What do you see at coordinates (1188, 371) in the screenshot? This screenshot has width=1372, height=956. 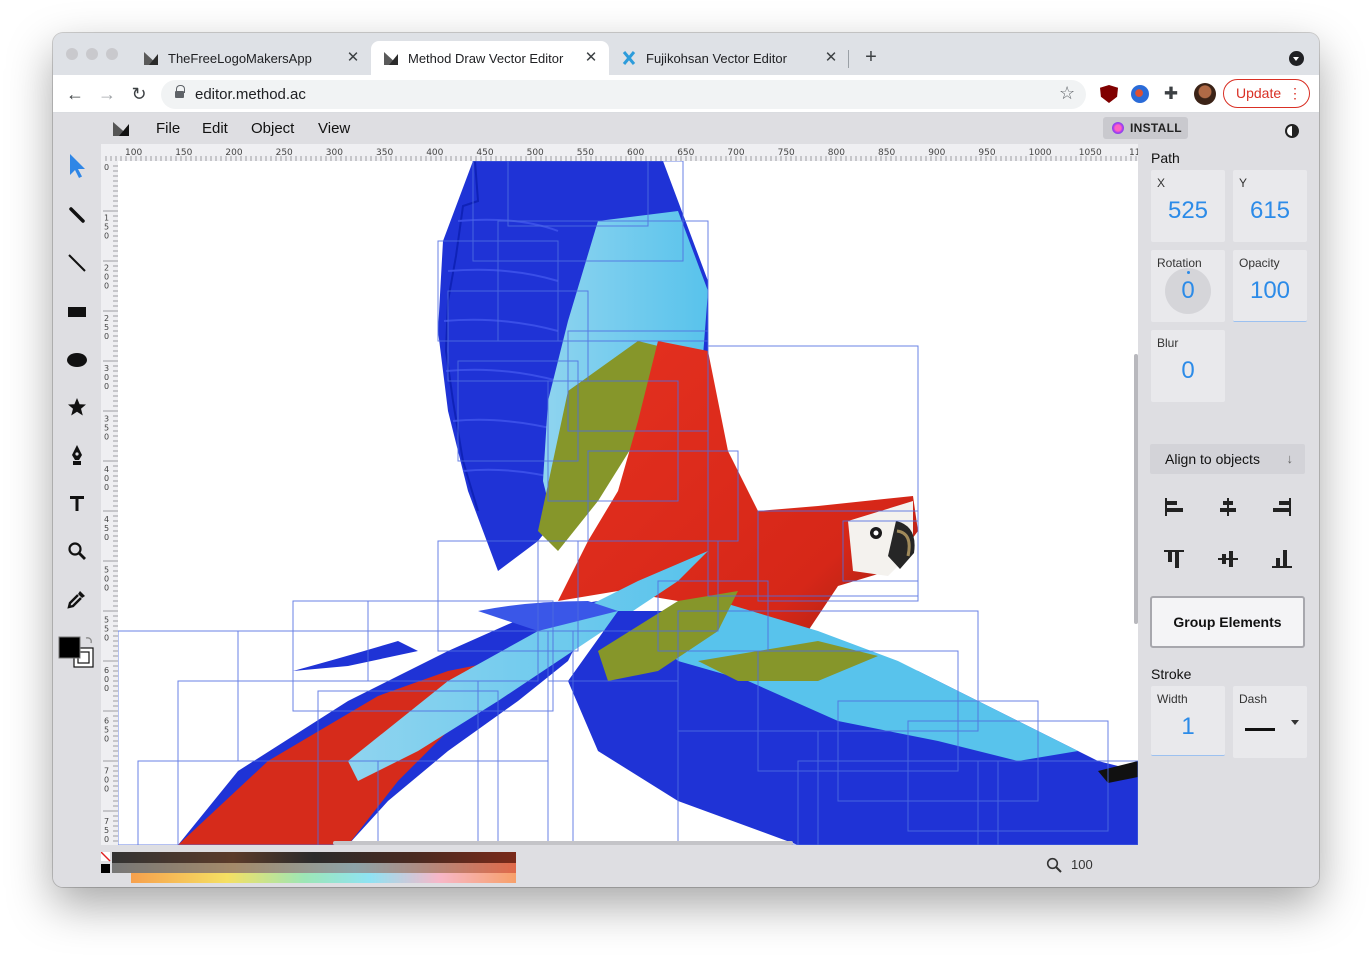 I see `blur-value: 0` at bounding box center [1188, 371].